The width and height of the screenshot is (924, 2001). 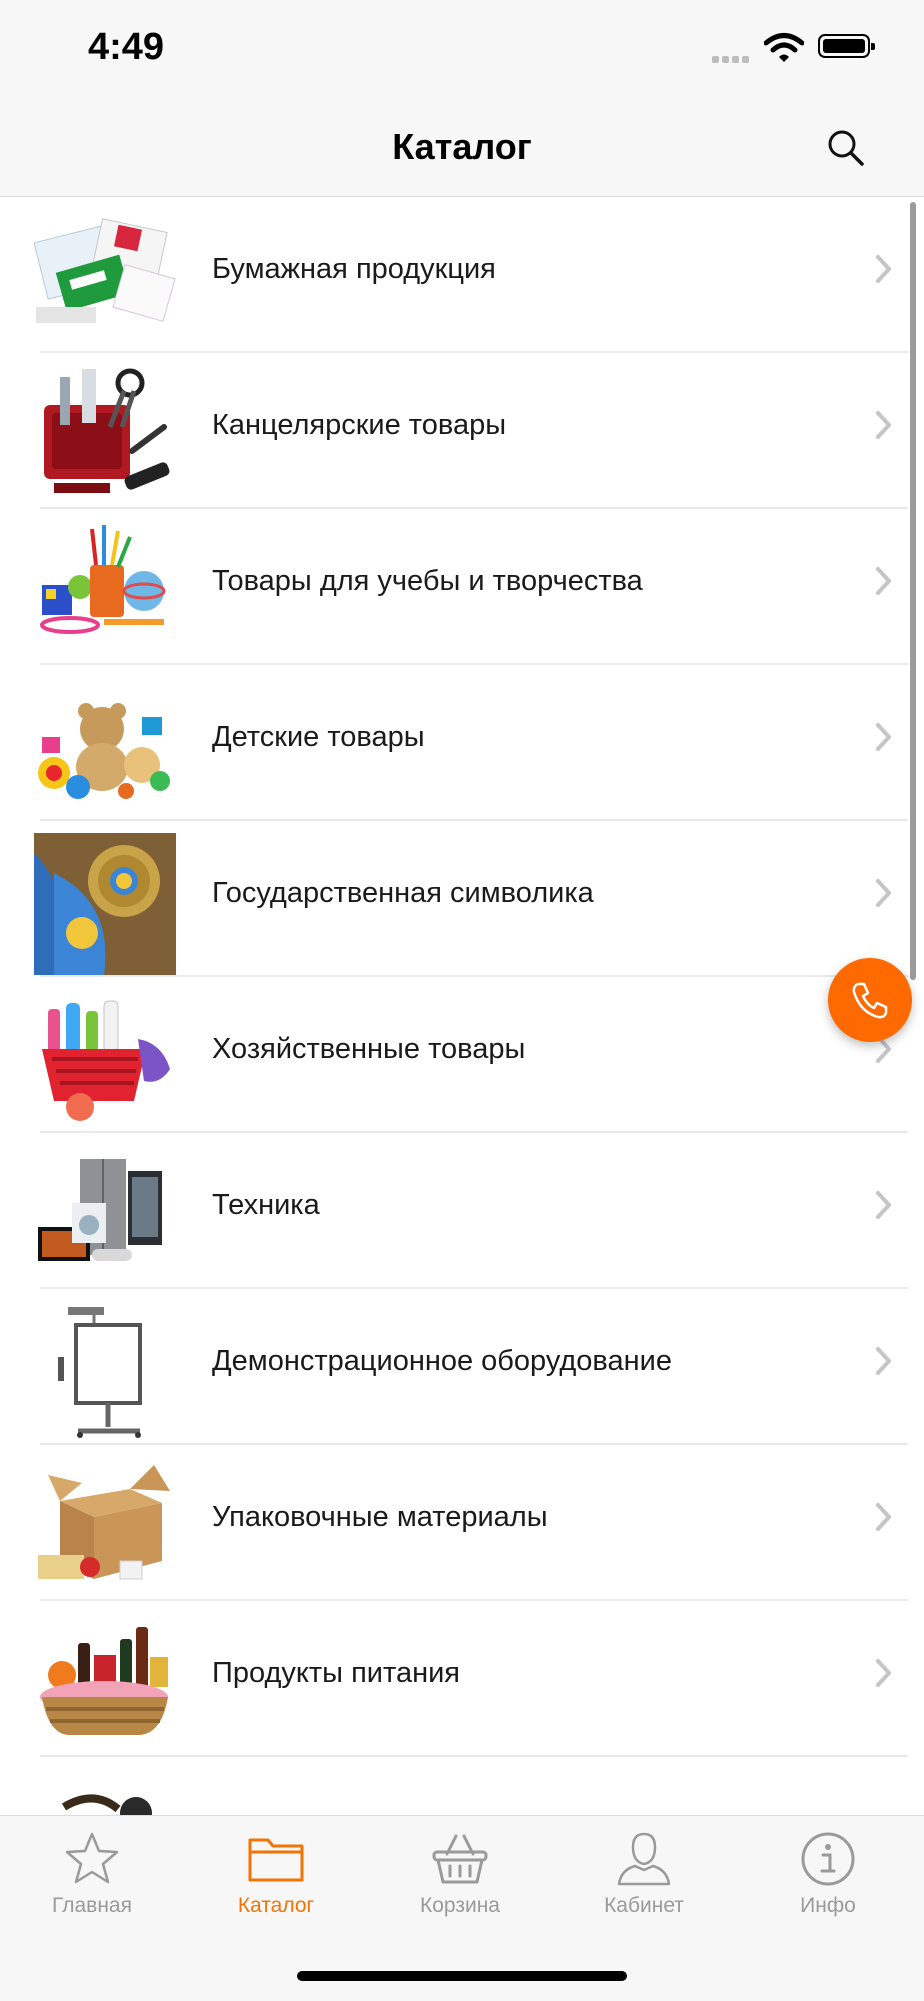 What do you see at coordinates (359, 425) in the screenshot?
I see `catalog-item-label: Канцелярские товары` at bounding box center [359, 425].